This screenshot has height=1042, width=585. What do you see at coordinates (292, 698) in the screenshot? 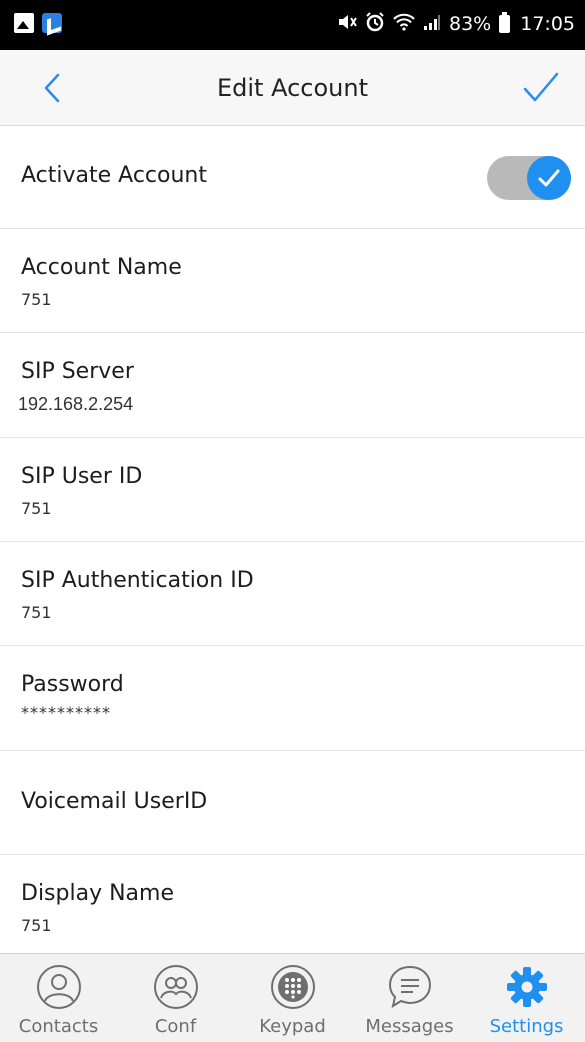
I see `password-row: Password **********` at bounding box center [292, 698].